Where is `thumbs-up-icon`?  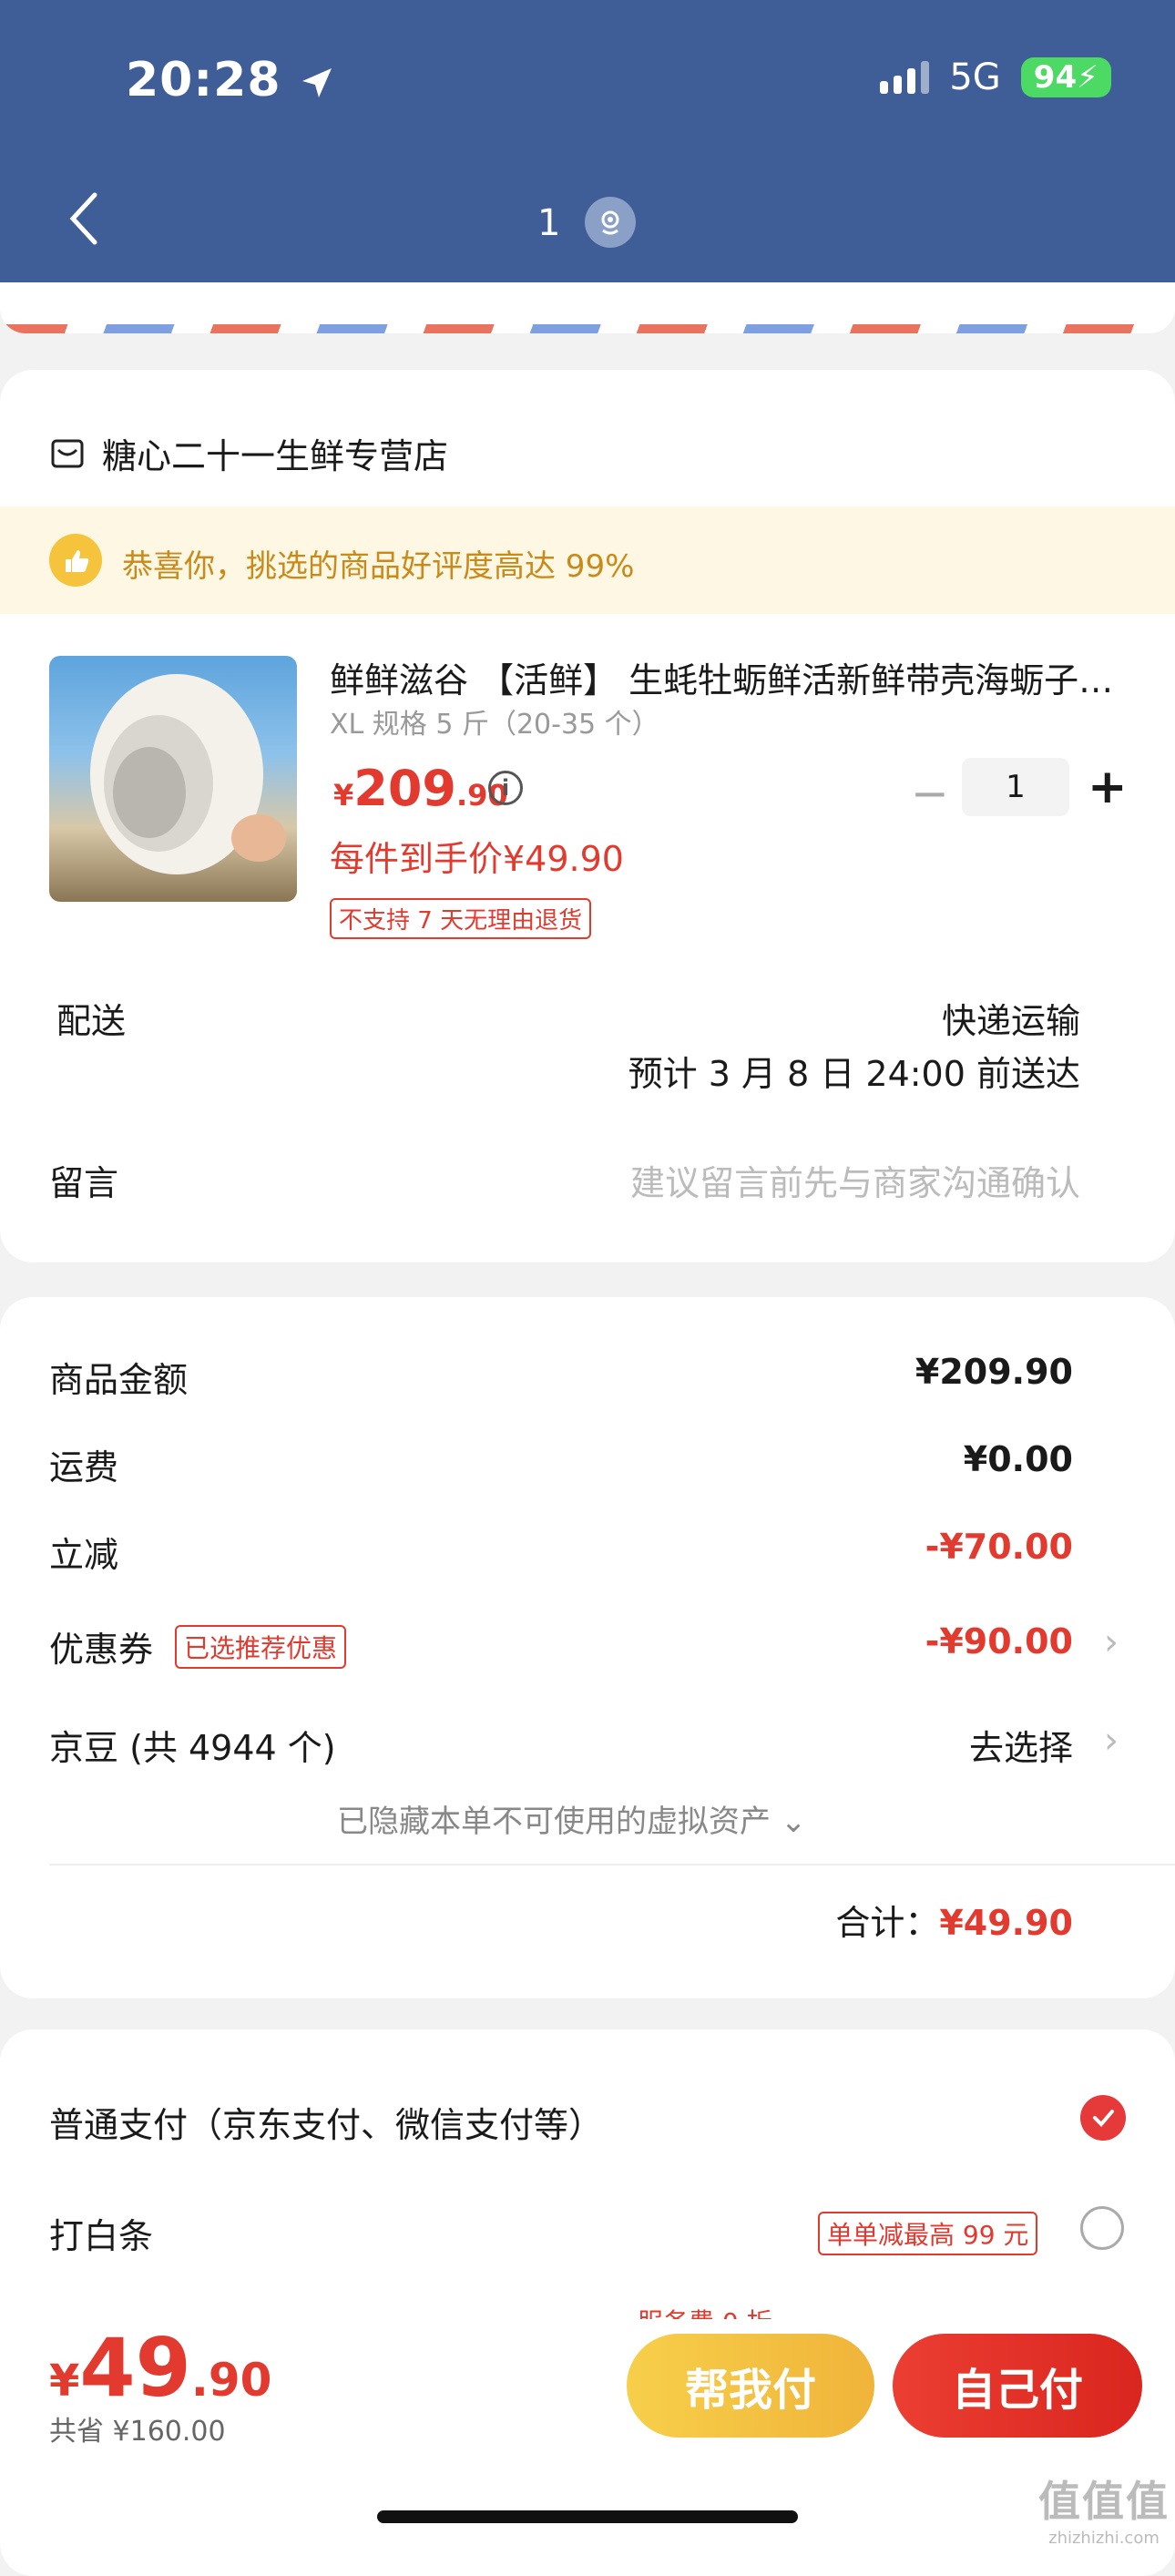
thumbs-up-icon is located at coordinates (75, 560).